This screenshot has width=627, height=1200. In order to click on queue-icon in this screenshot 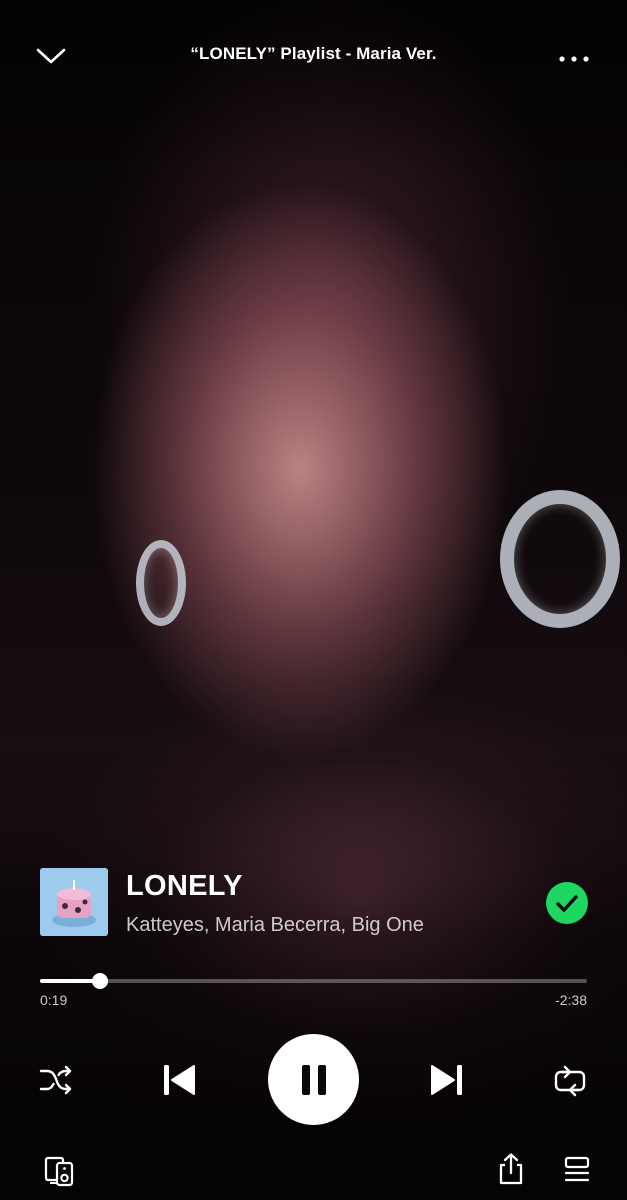, I will do `click(578, 1171)`.